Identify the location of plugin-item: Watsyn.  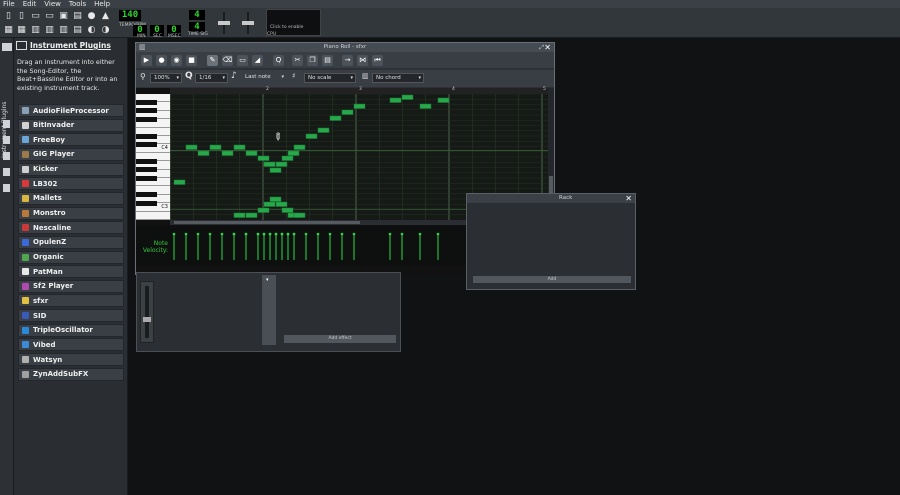
(71, 360).